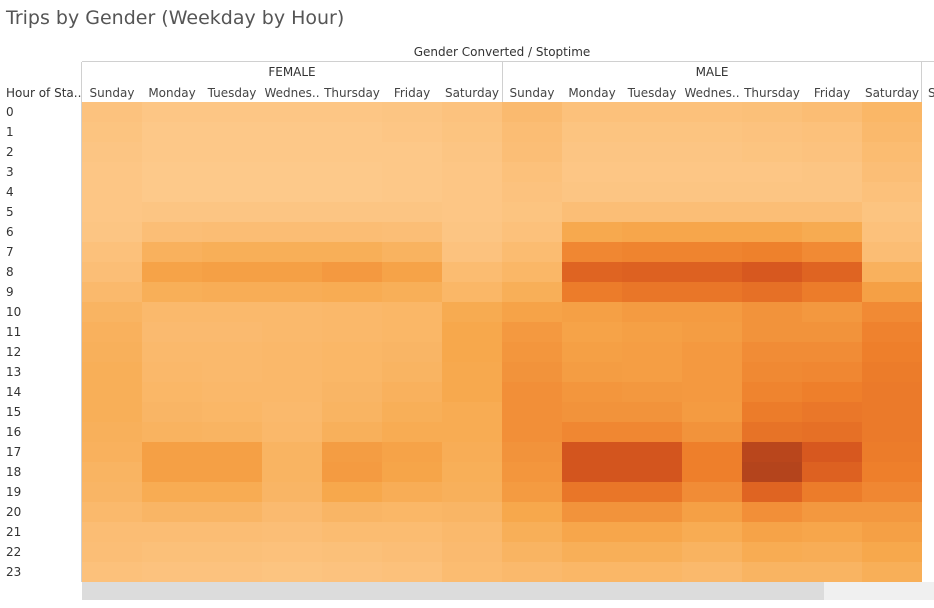 The image size is (934, 608). I want to click on scrollbar-thumb, so click(453, 591).